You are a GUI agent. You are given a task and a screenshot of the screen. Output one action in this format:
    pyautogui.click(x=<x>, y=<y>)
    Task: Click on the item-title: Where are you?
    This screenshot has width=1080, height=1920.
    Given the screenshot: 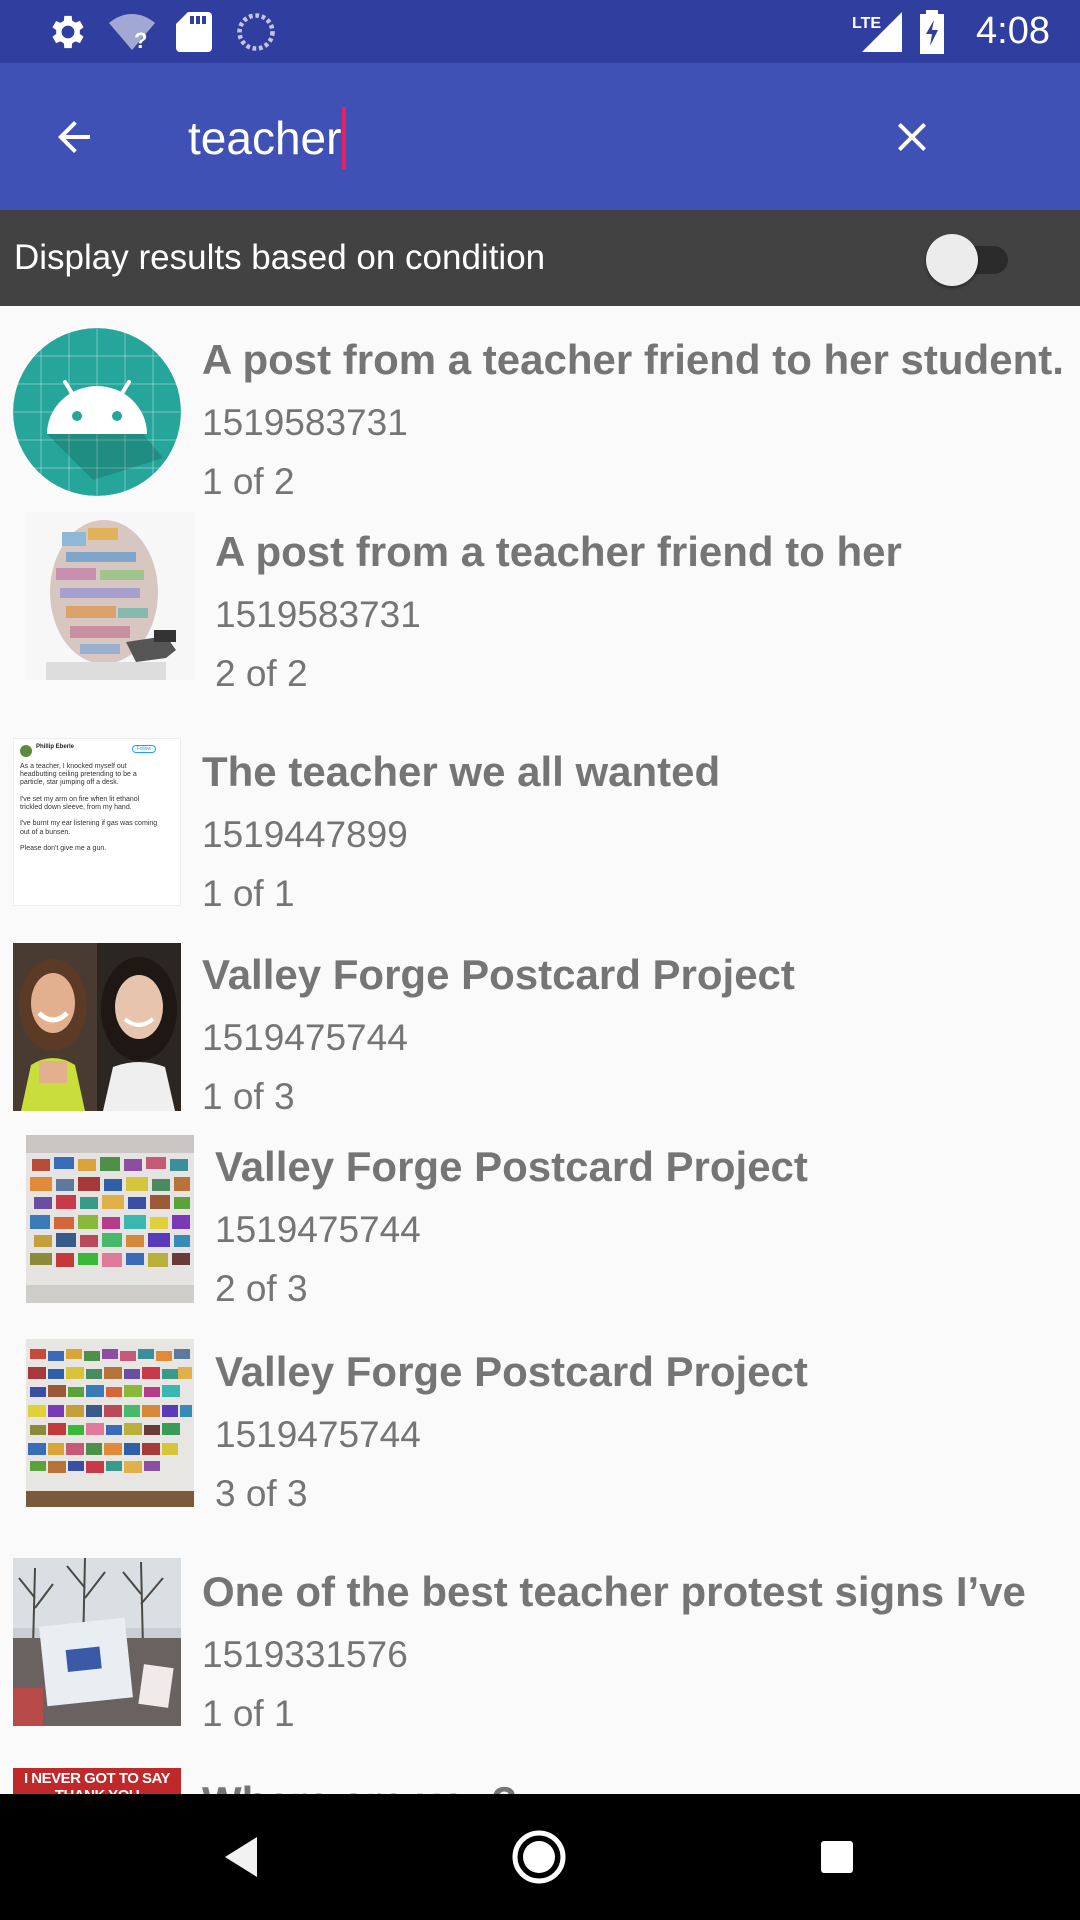 What is the action you would take?
    pyautogui.click(x=359, y=1786)
    